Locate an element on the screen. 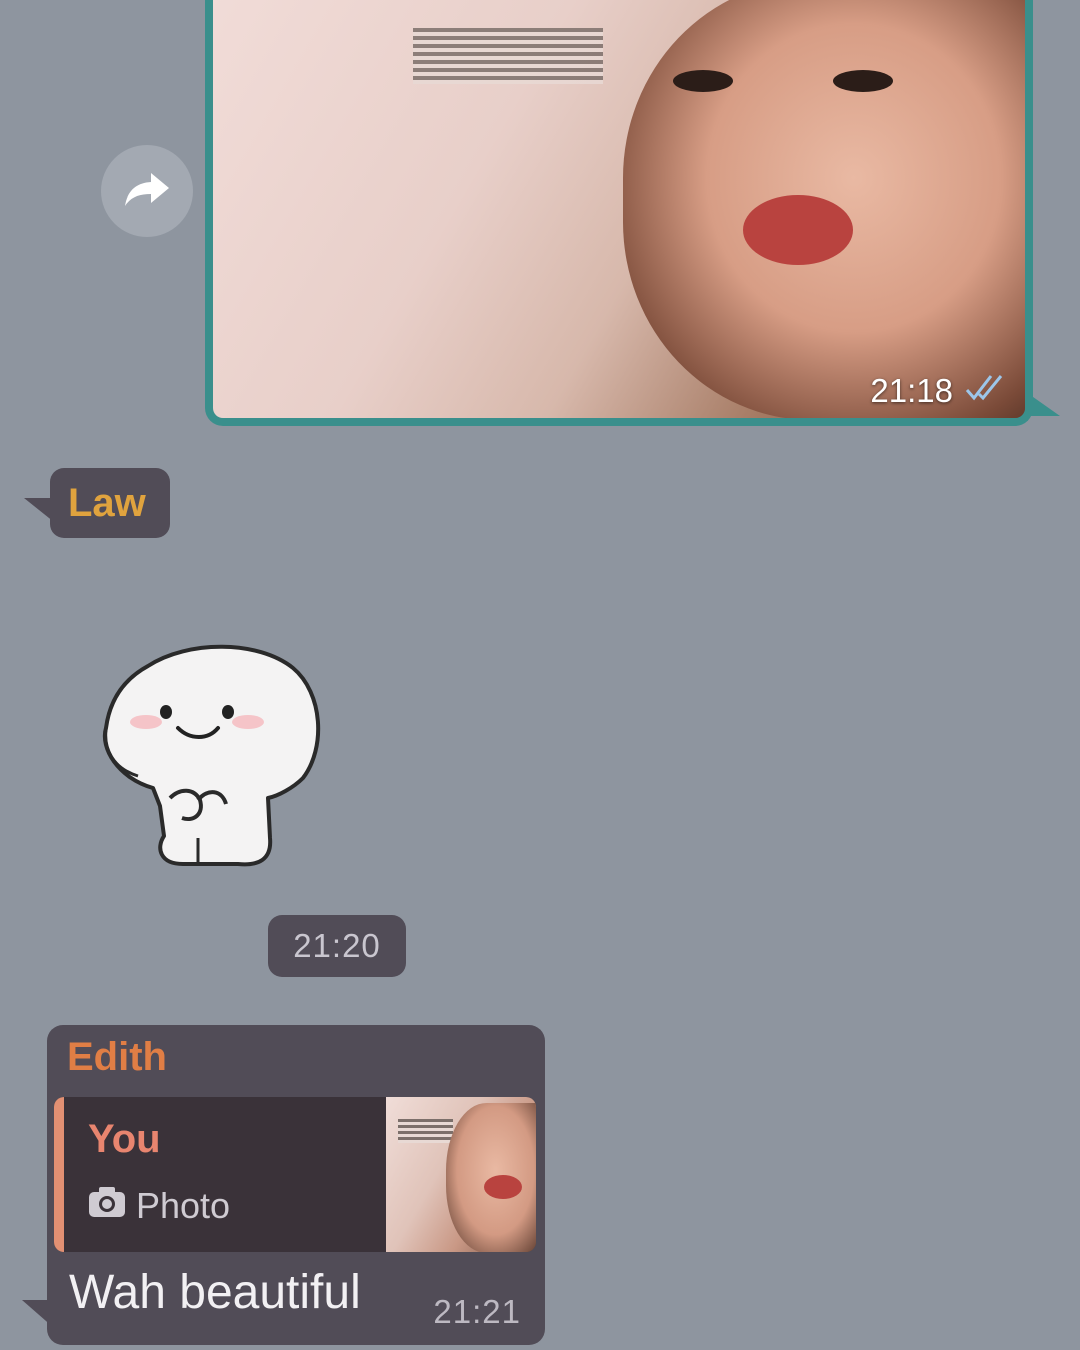 This screenshot has height=1350, width=1080. forward-button is located at coordinates (147, 191).